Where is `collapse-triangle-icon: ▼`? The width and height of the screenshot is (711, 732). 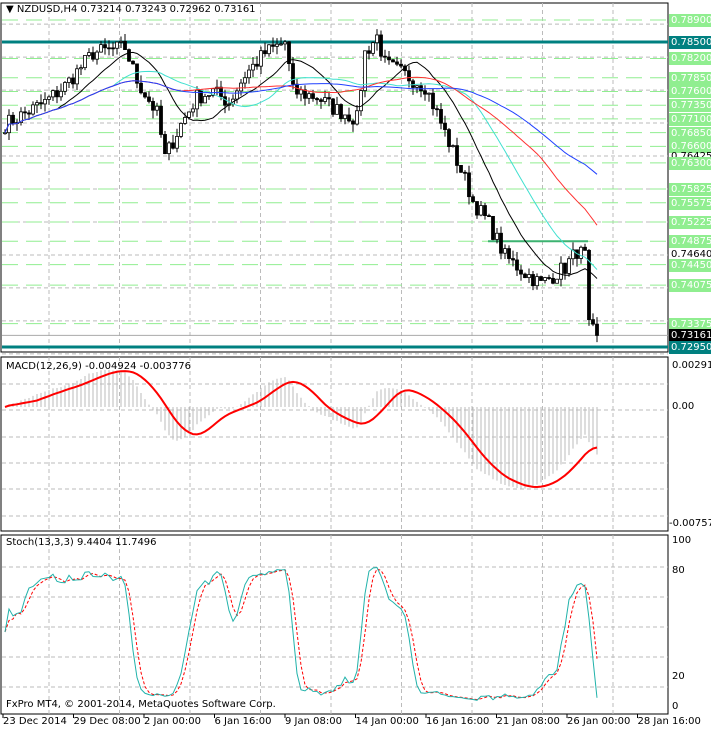
collapse-triangle-icon: ▼ is located at coordinates (10, 9).